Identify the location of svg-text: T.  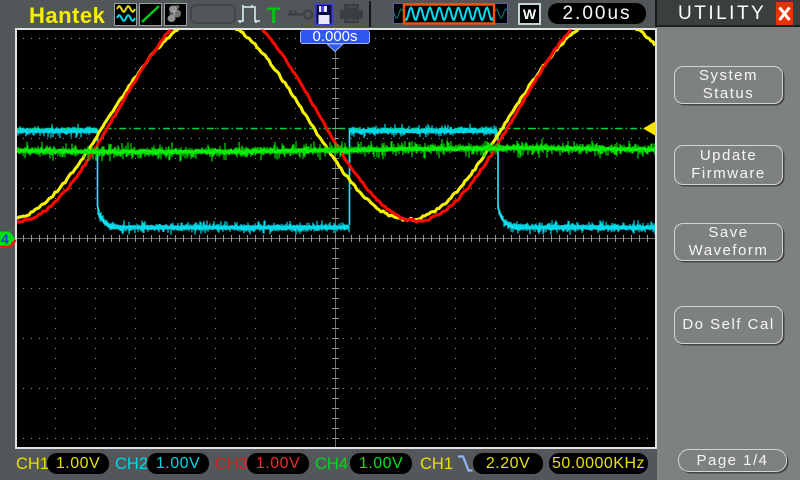
(274, 15).